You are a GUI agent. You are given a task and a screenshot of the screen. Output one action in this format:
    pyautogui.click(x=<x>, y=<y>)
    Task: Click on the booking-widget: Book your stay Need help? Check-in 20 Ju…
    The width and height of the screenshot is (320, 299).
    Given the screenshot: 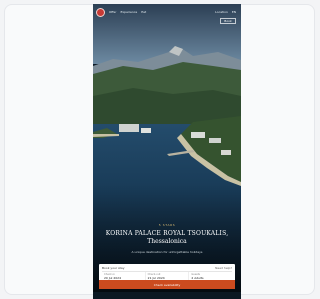 What is the action you would take?
    pyautogui.click(x=167, y=276)
    